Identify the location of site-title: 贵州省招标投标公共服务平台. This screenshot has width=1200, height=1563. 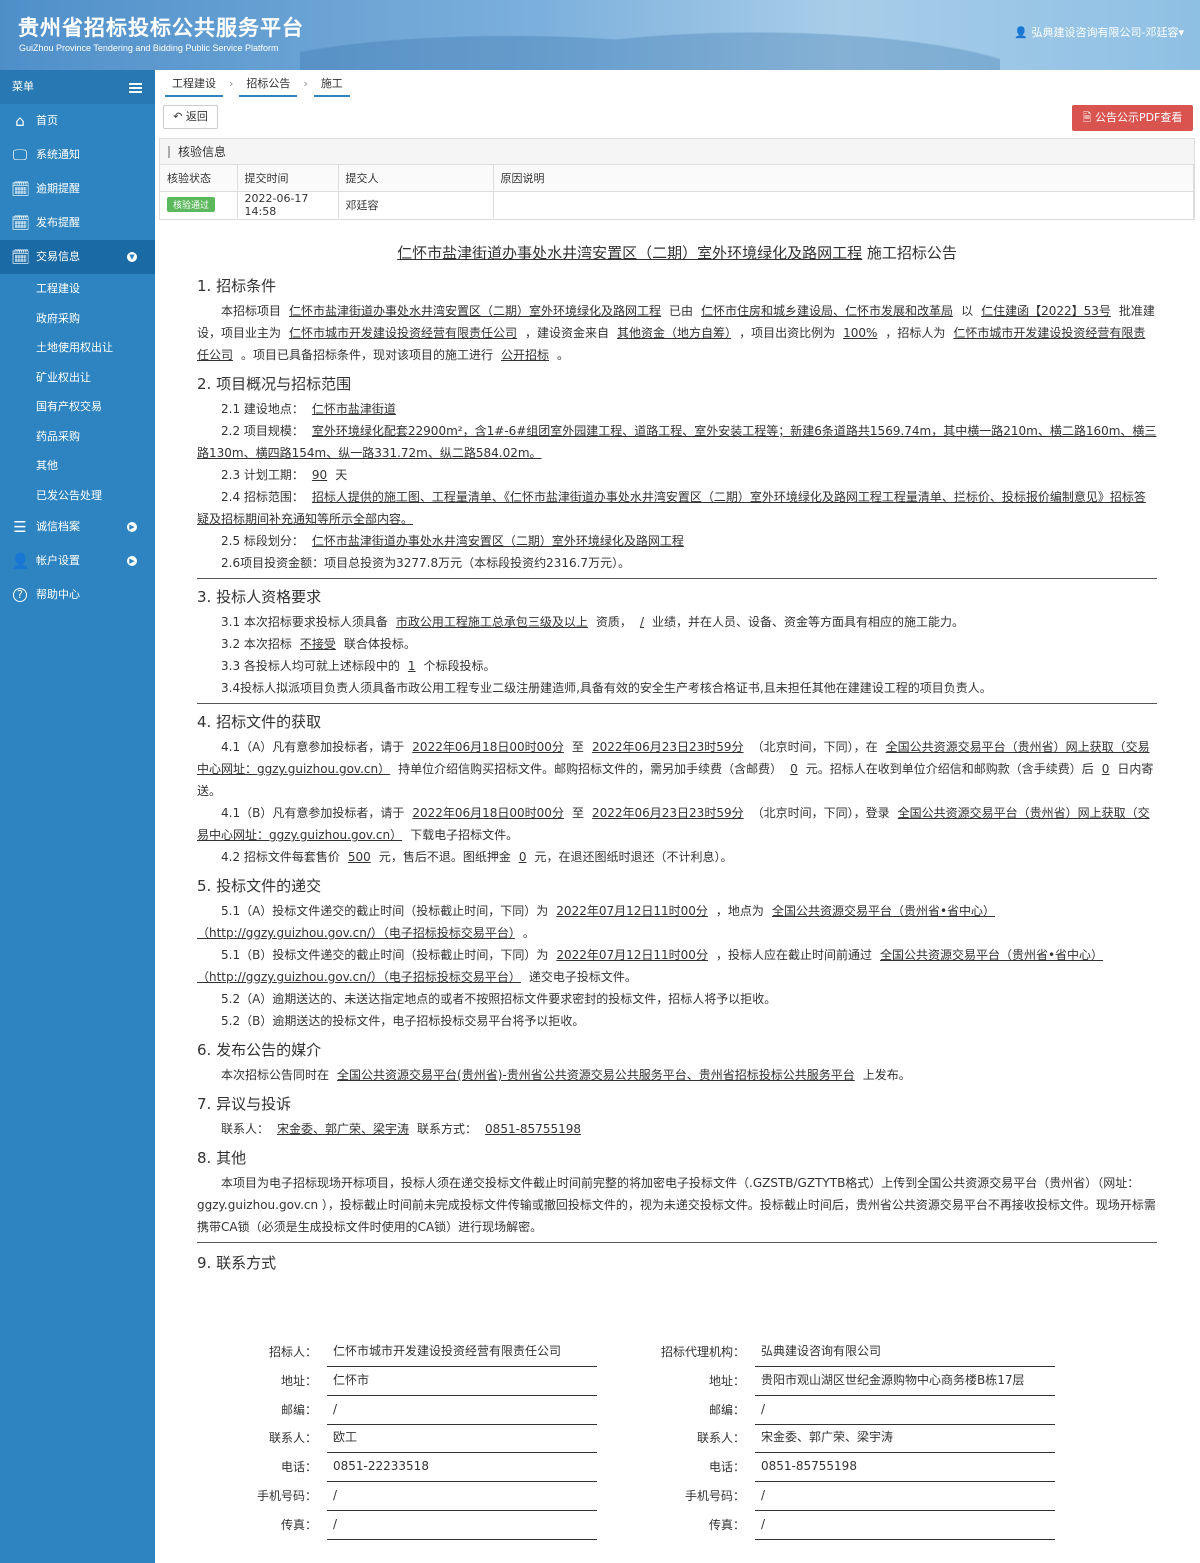
(161, 28).